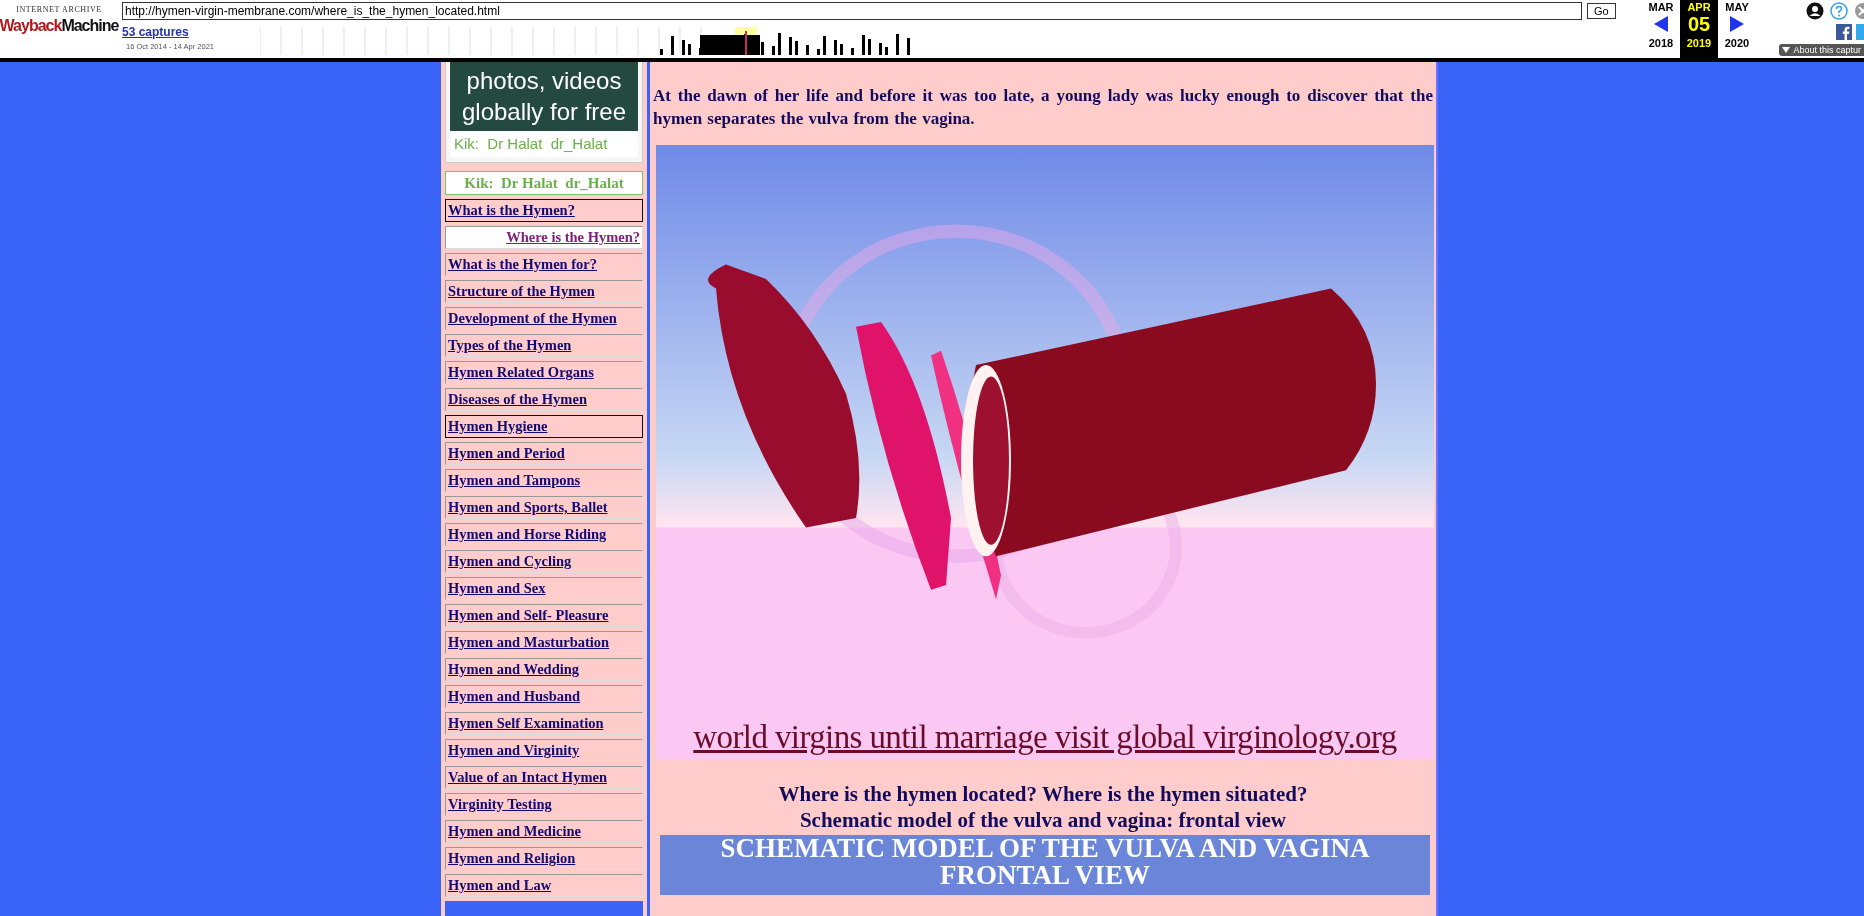 The height and width of the screenshot is (916, 1864). What do you see at coordinates (1699, 24) in the screenshot?
I see `day-label: 05` at bounding box center [1699, 24].